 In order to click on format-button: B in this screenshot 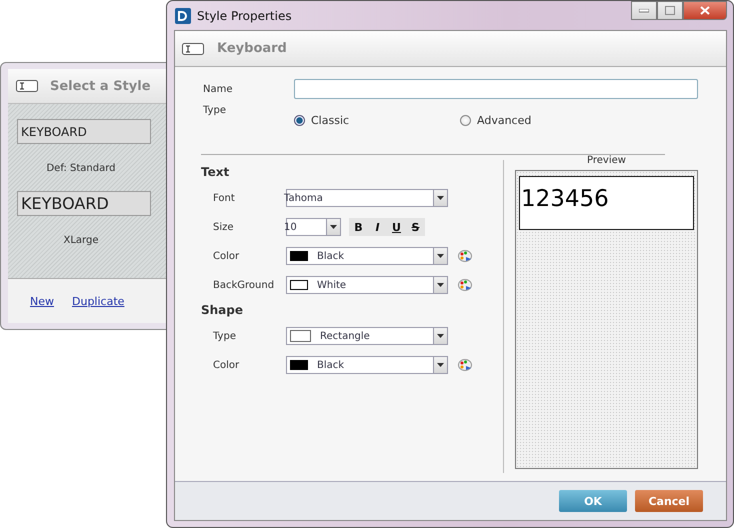, I will do `click(358, 227)`.